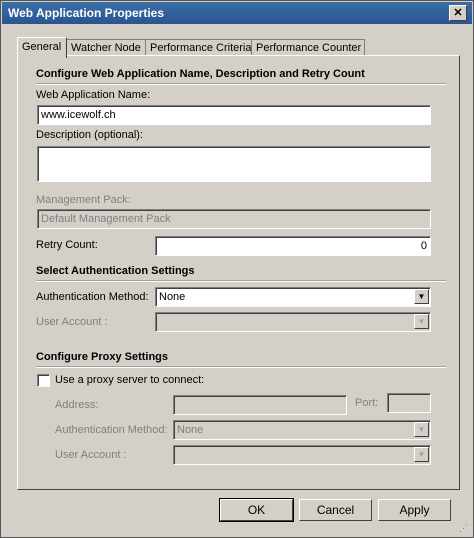 The image size is (474, 538). What do you see at coordinates (423, 246) in the screenshot?
I see `retry-count-value: 0` at bounding box center [423, 246].